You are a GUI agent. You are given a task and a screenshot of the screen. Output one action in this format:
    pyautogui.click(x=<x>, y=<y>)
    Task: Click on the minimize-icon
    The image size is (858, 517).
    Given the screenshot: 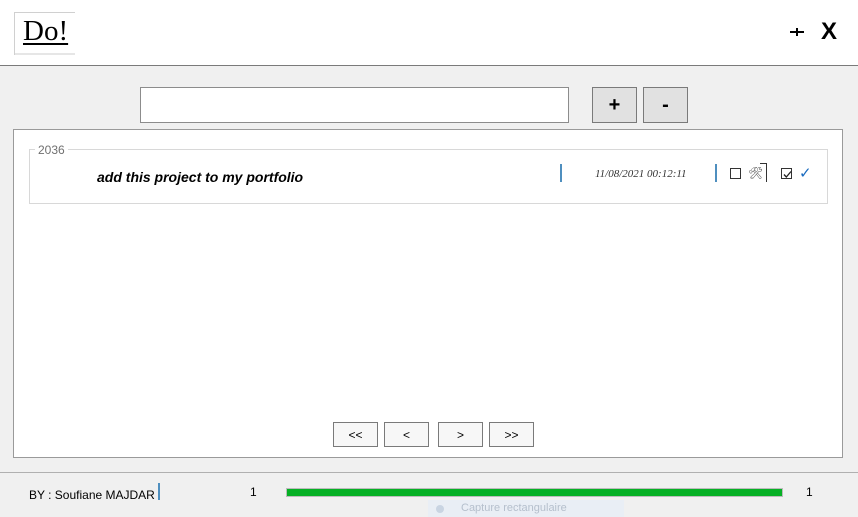 What is the action you would take?
    pyautogui.click(x=797, y=32)
    